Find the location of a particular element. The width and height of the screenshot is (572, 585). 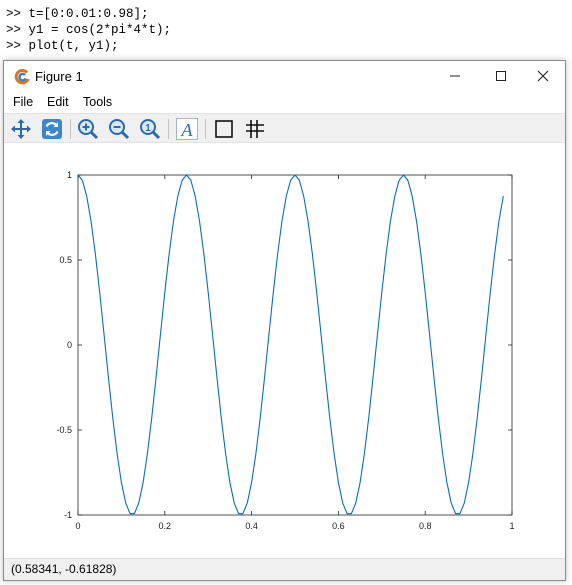

zoom-reset-icon: 1 is located at coordinates (150, 129).